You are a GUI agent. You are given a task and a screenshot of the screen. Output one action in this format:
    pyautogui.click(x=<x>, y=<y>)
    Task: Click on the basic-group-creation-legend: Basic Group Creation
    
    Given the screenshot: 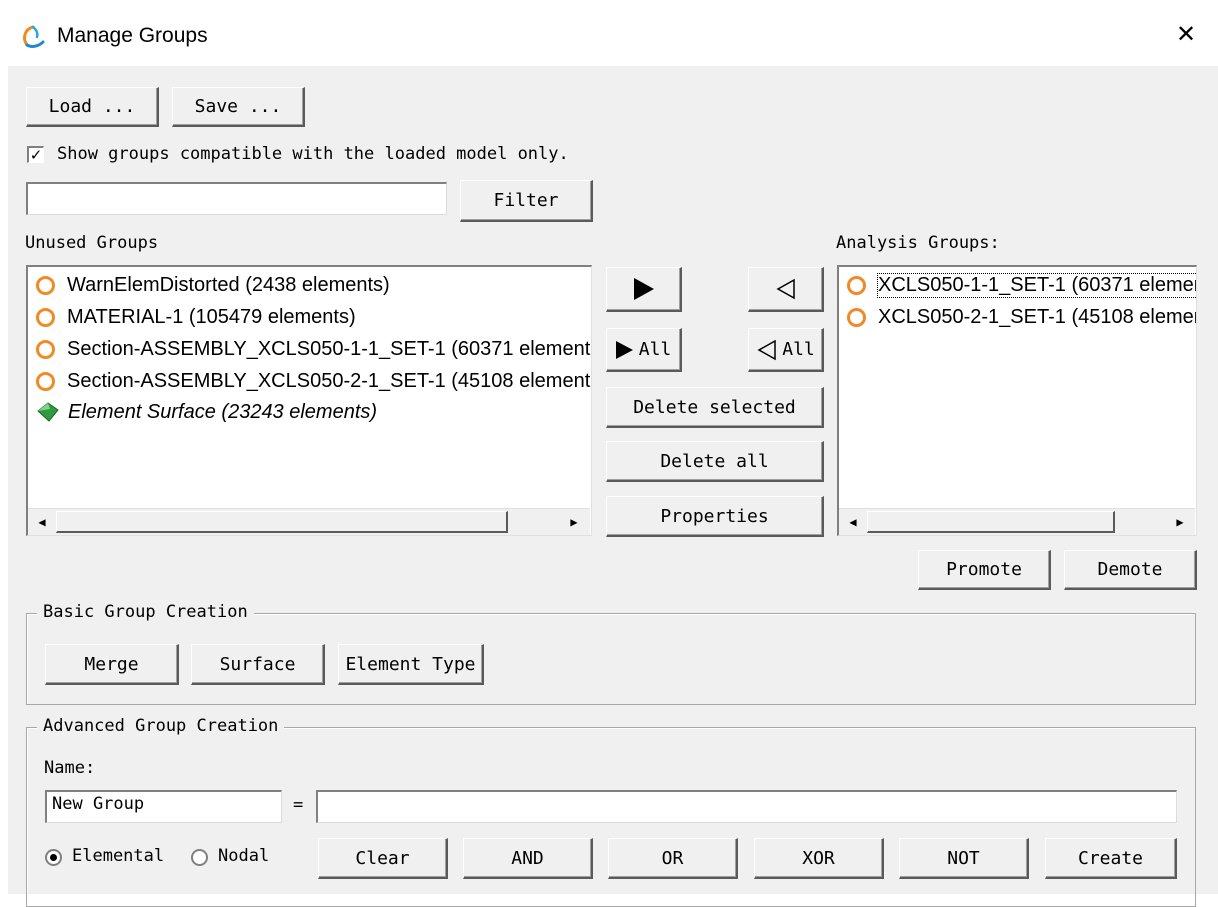 What is the action you would take?
    pyautogui.click(x=145, y=612)
    